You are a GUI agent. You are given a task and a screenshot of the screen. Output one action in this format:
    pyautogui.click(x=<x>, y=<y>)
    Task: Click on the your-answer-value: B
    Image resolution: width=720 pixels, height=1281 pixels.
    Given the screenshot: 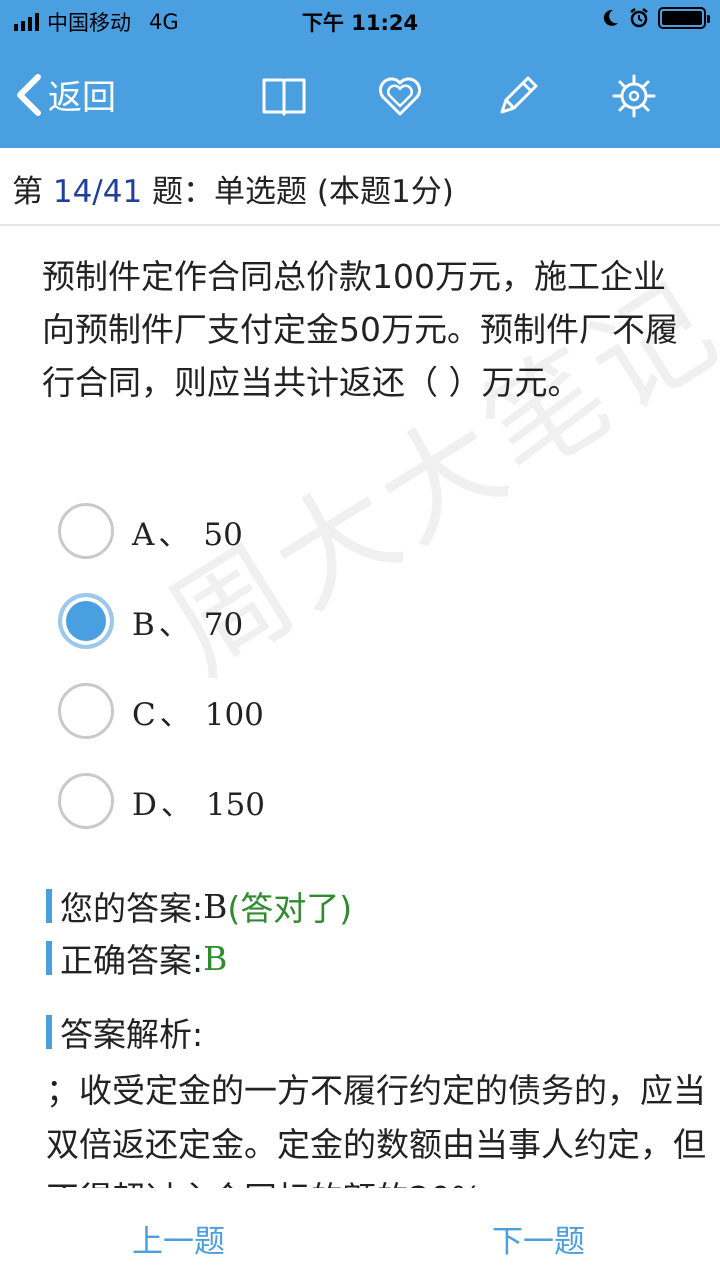 What is the action you would take?
    pyautogui.click(x=215, y=906)
    